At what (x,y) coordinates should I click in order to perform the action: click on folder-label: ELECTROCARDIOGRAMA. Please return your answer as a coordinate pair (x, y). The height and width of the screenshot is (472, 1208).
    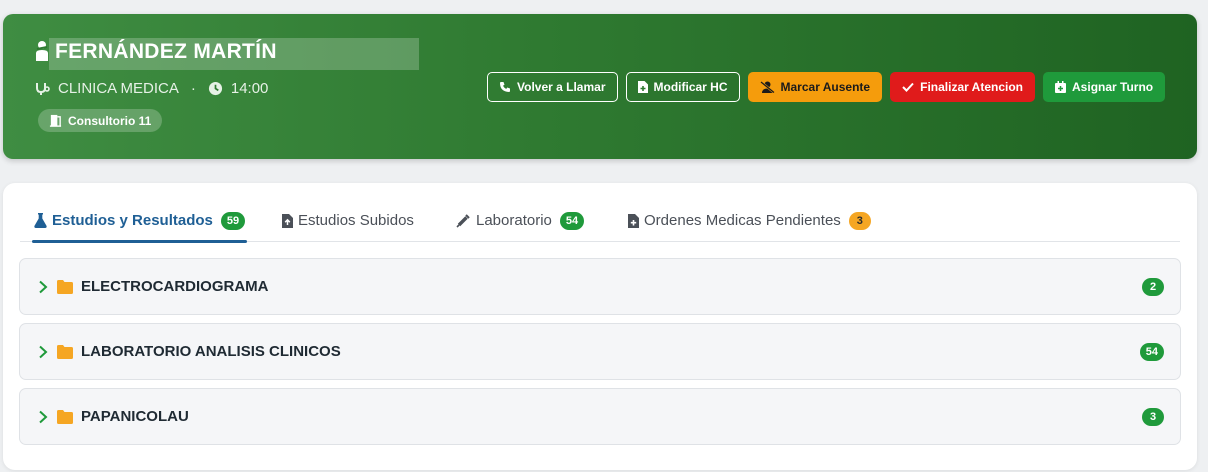
    Looking at the image, I should click on (175, 286).